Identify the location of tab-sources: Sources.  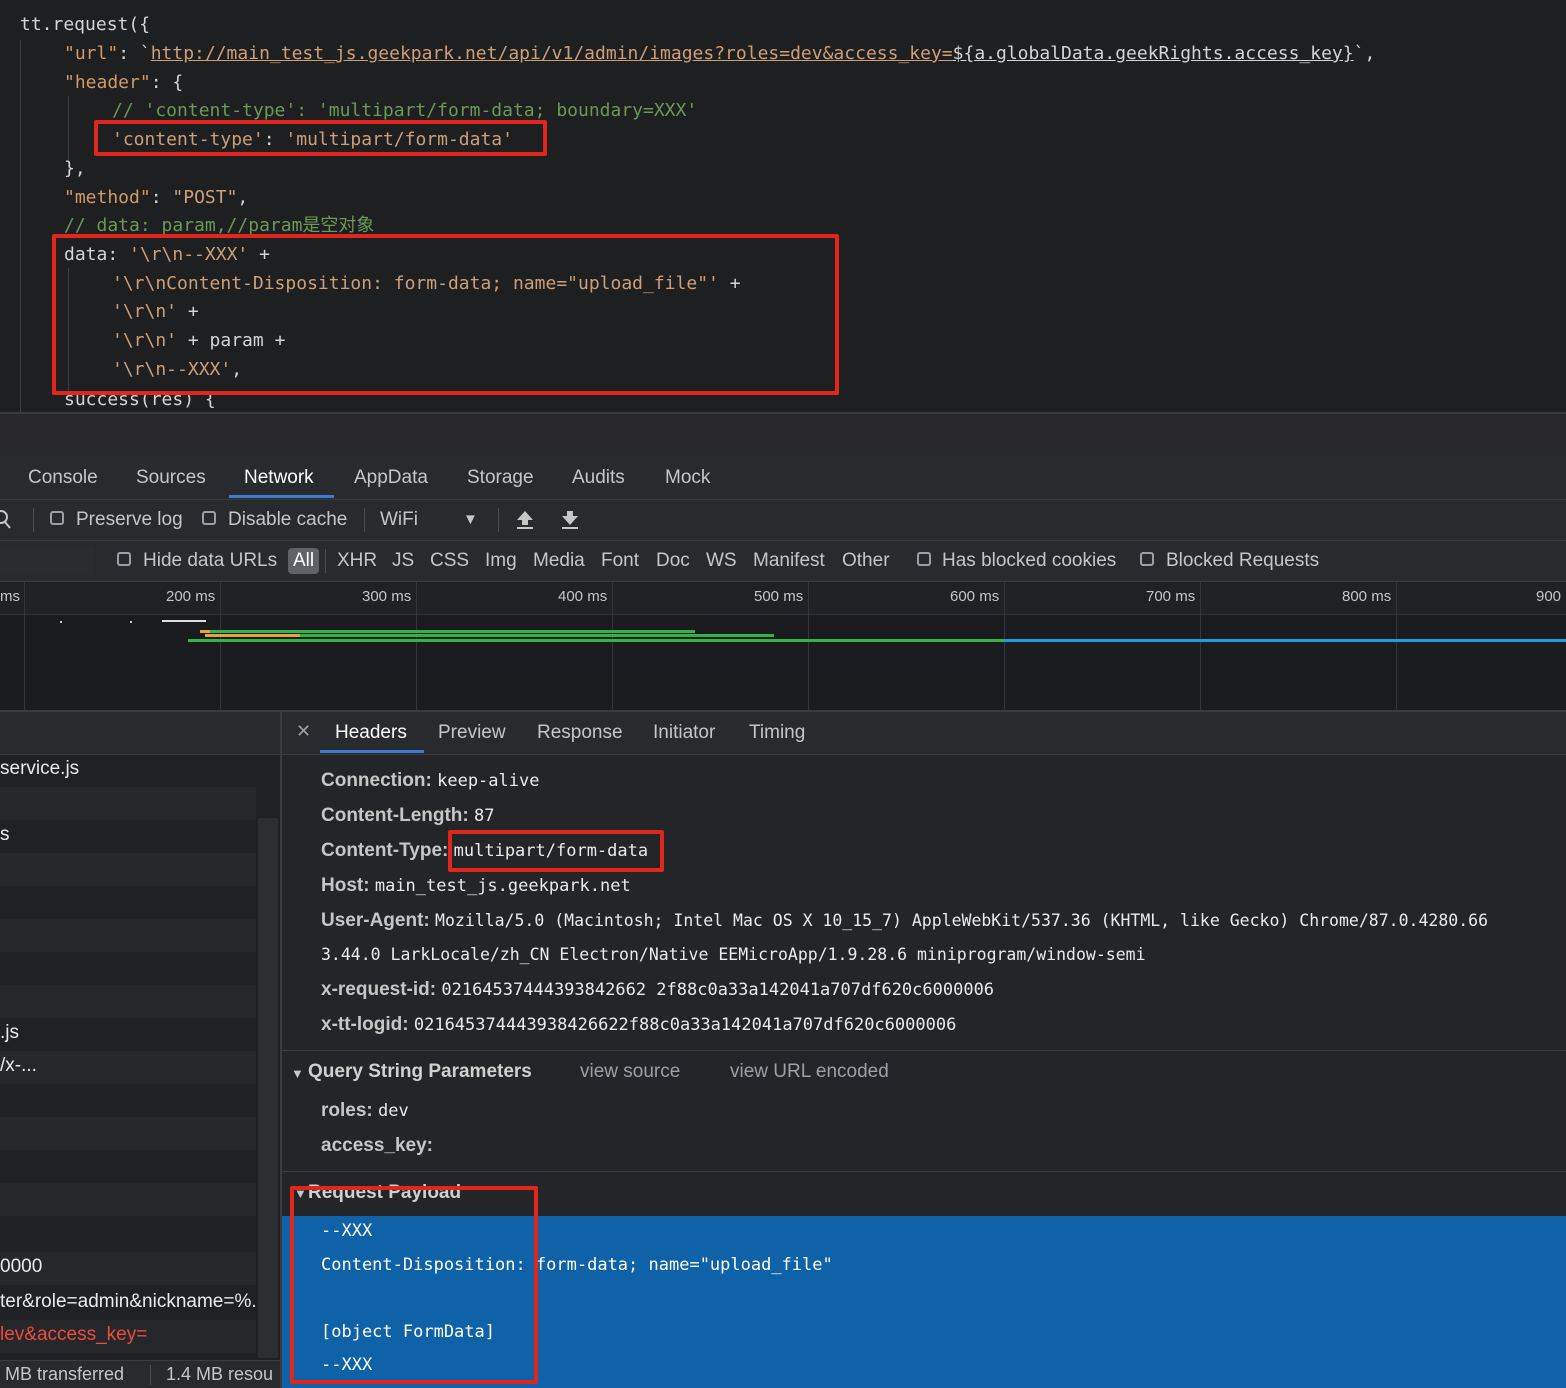
(171, 478).